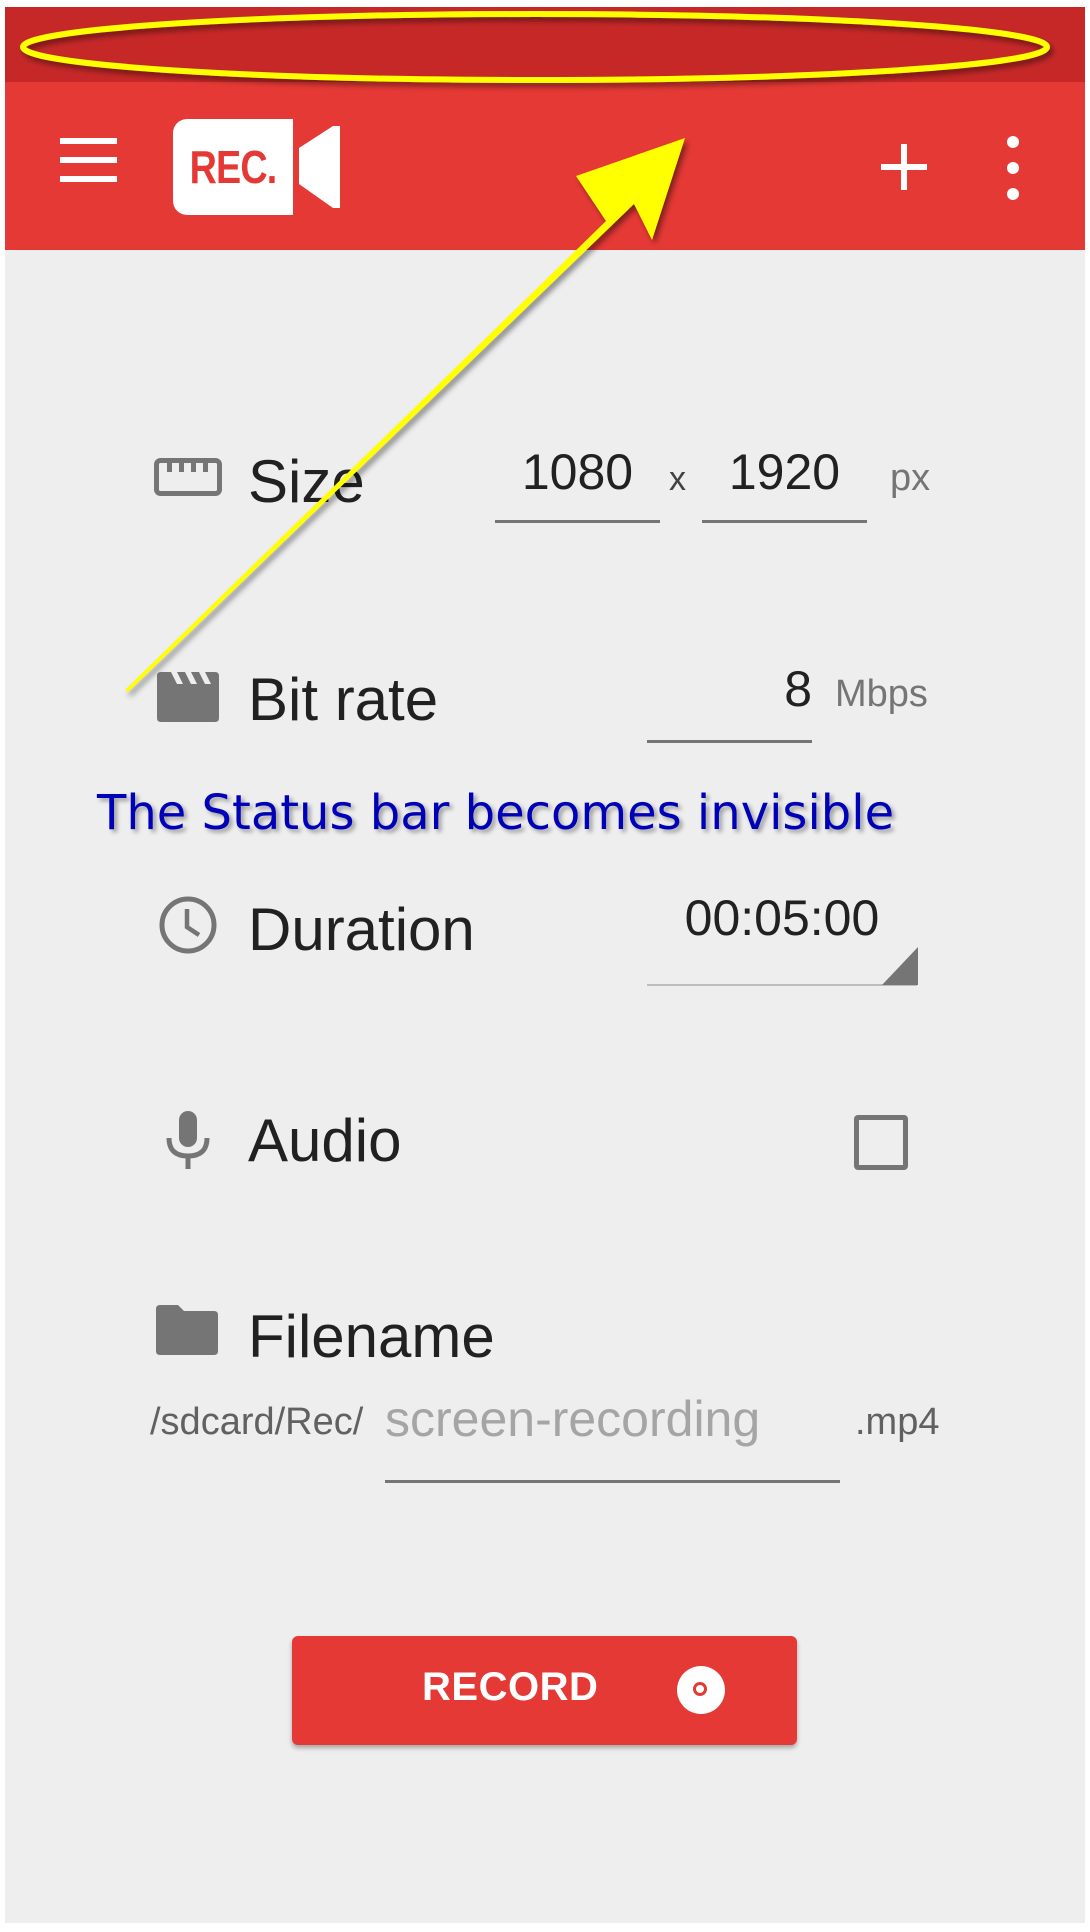 The height and width of the screenshot is (1932, 1090). What do you see at coordinates (881, 1142) in the screenshot?
I see `audio-checkbox` at bounding box center [881, 1142].